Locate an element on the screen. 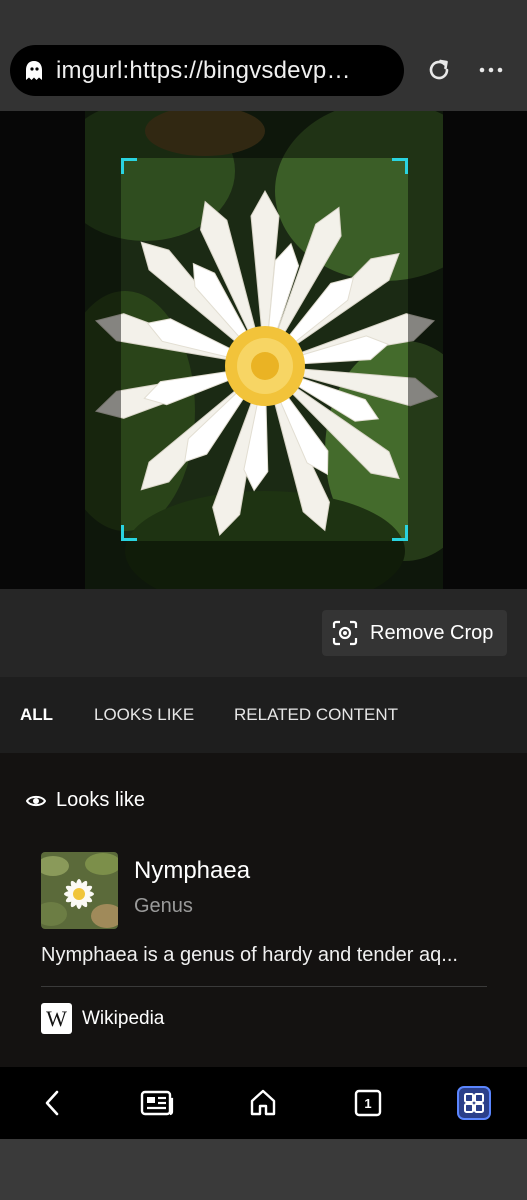 The image size is (527, 1200). result-tabs: ALL LOOKS LIKE RELATED CONTENT is located at coordinates (263, 715).